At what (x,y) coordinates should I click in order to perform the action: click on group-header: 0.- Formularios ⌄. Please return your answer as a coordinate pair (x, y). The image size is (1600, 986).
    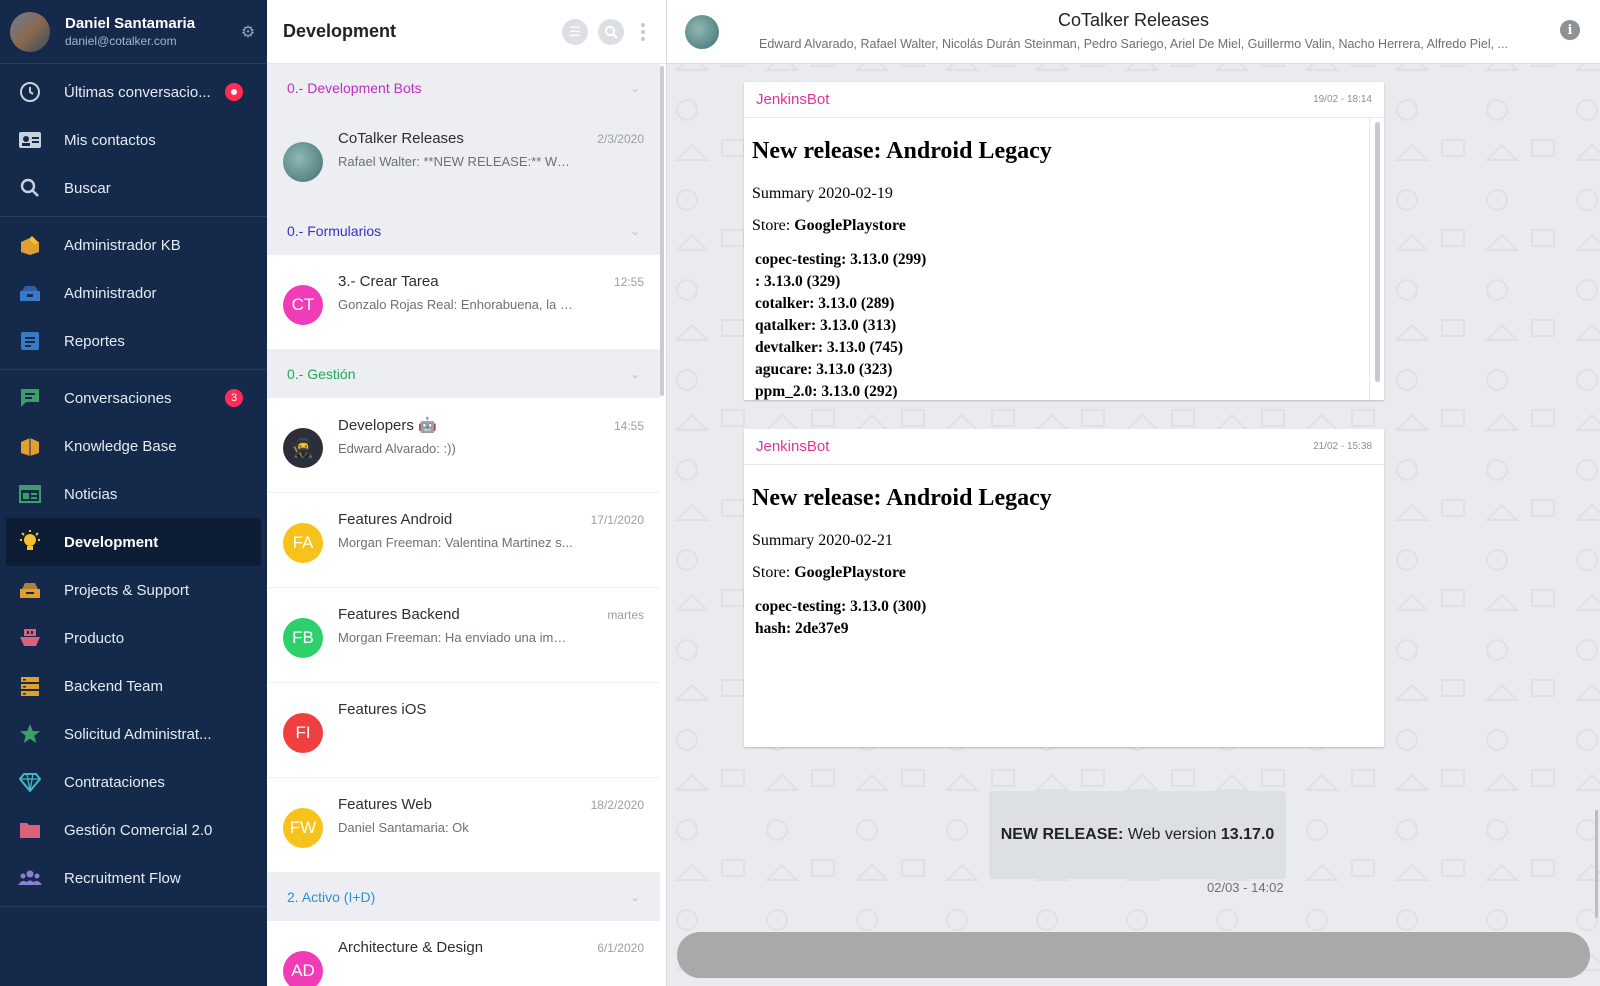
    Looking at the image, I should click on (463, 231).